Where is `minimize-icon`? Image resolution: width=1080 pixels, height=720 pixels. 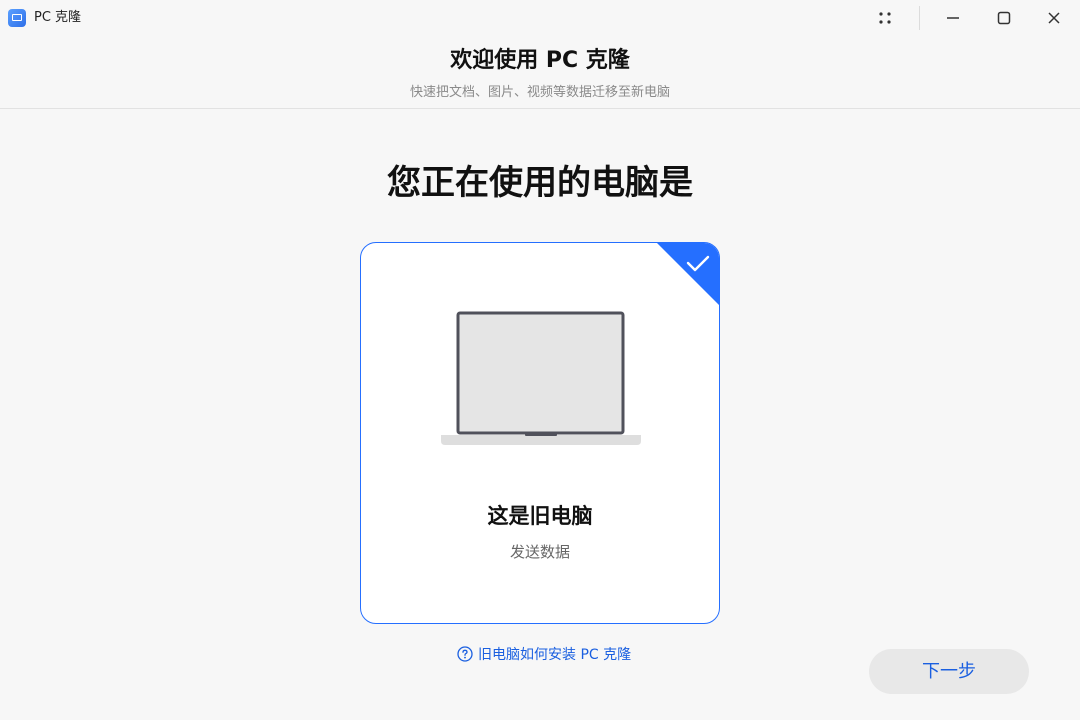 minimize-icon is located at coordinates (953, 18).